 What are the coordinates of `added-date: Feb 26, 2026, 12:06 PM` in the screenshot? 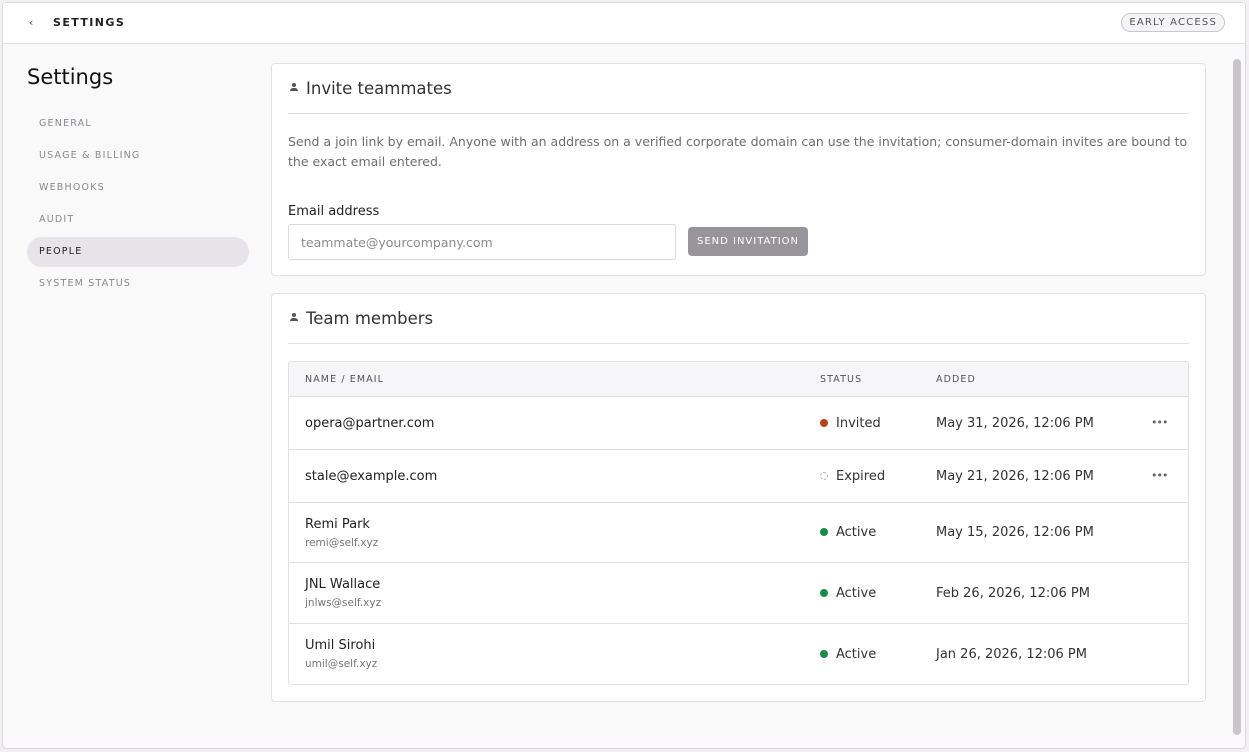 It's located at (1013, 593).